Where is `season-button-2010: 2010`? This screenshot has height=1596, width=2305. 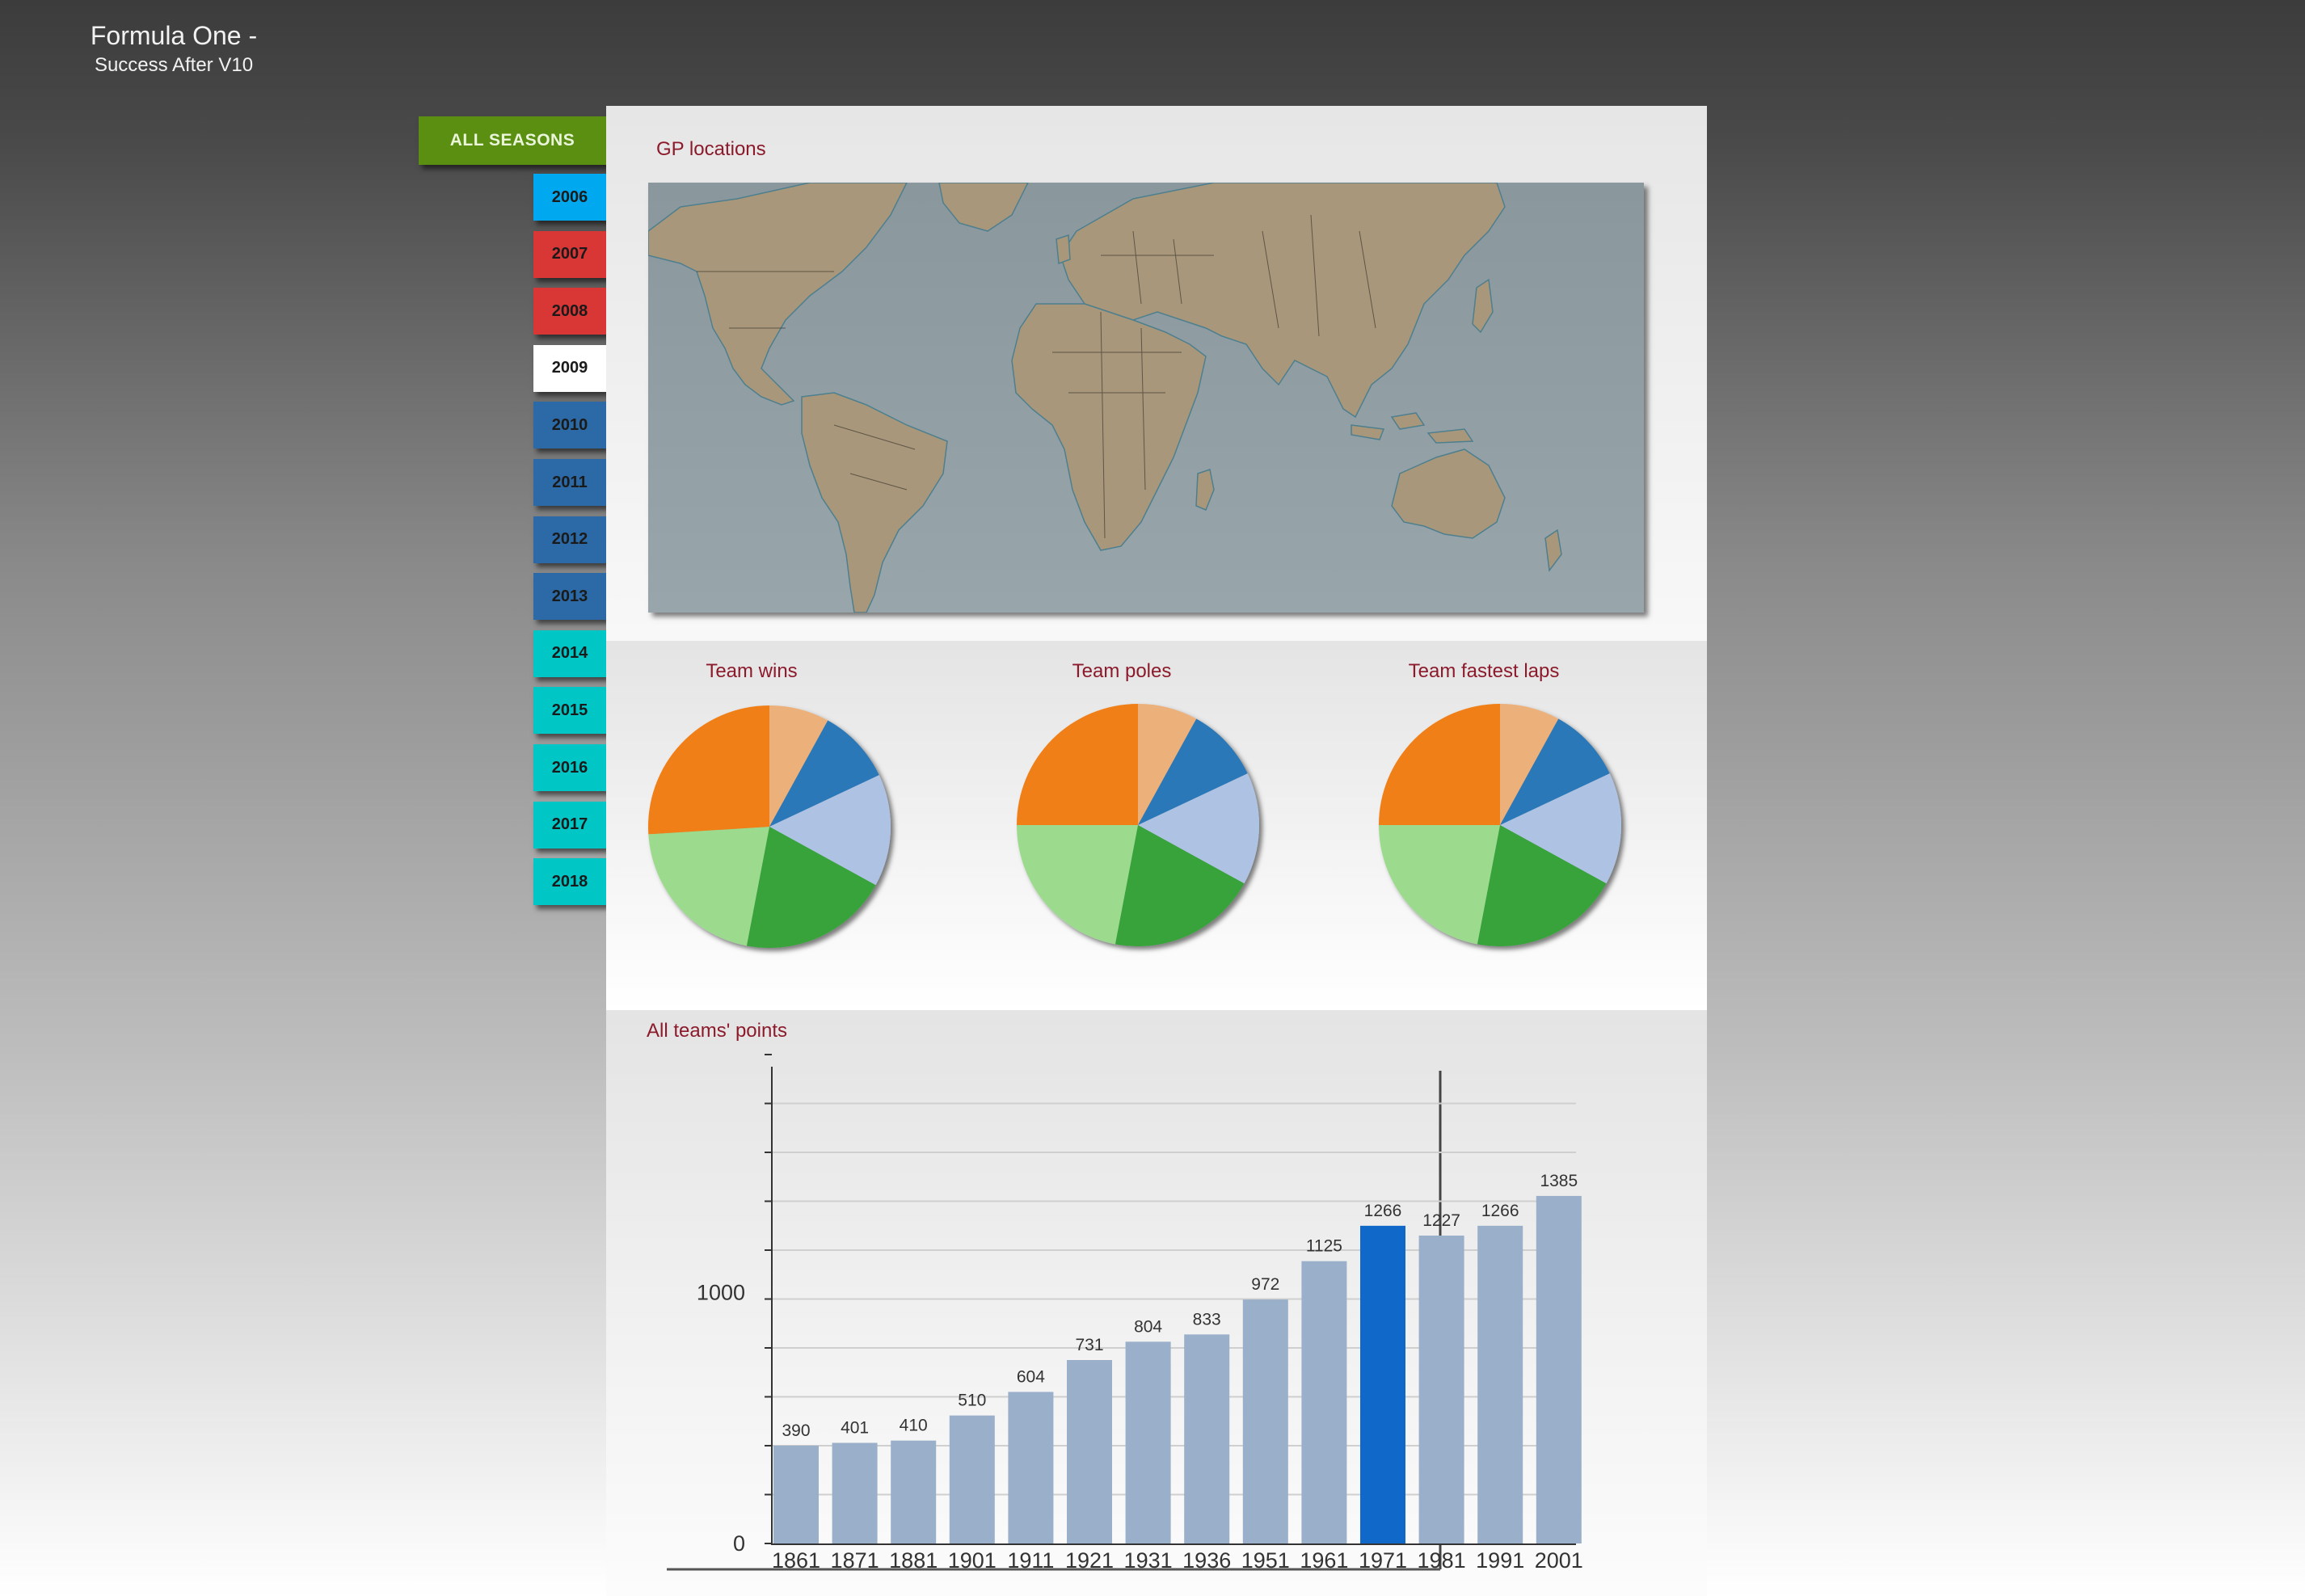 season-button-2010: 2010 is located at coordinates (569, 426).